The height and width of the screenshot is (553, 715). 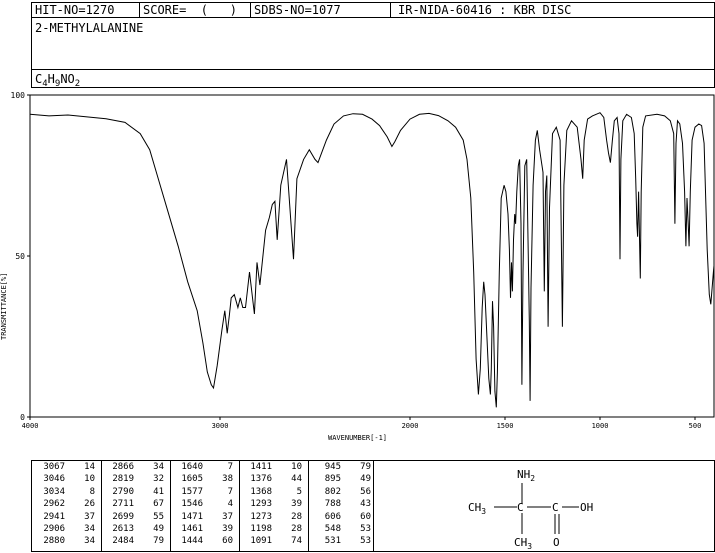 I want to click on peak-wavenumber: 606, so click(x=332, y=516).